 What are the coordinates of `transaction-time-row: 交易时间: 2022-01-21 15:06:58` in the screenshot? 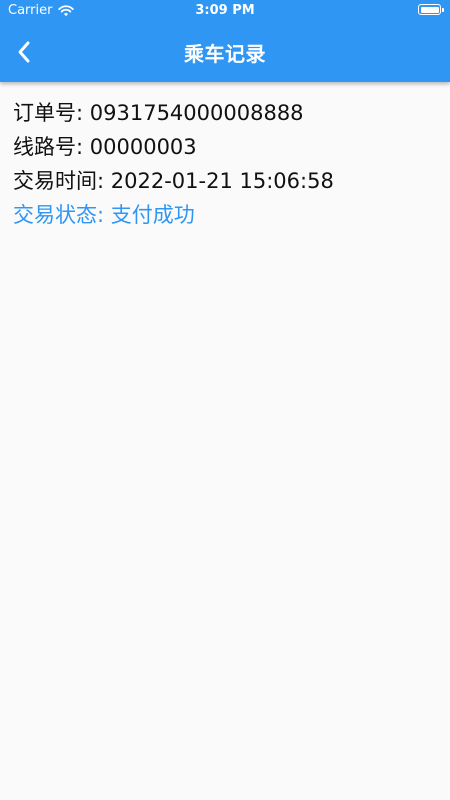 It's located at (226, 181).